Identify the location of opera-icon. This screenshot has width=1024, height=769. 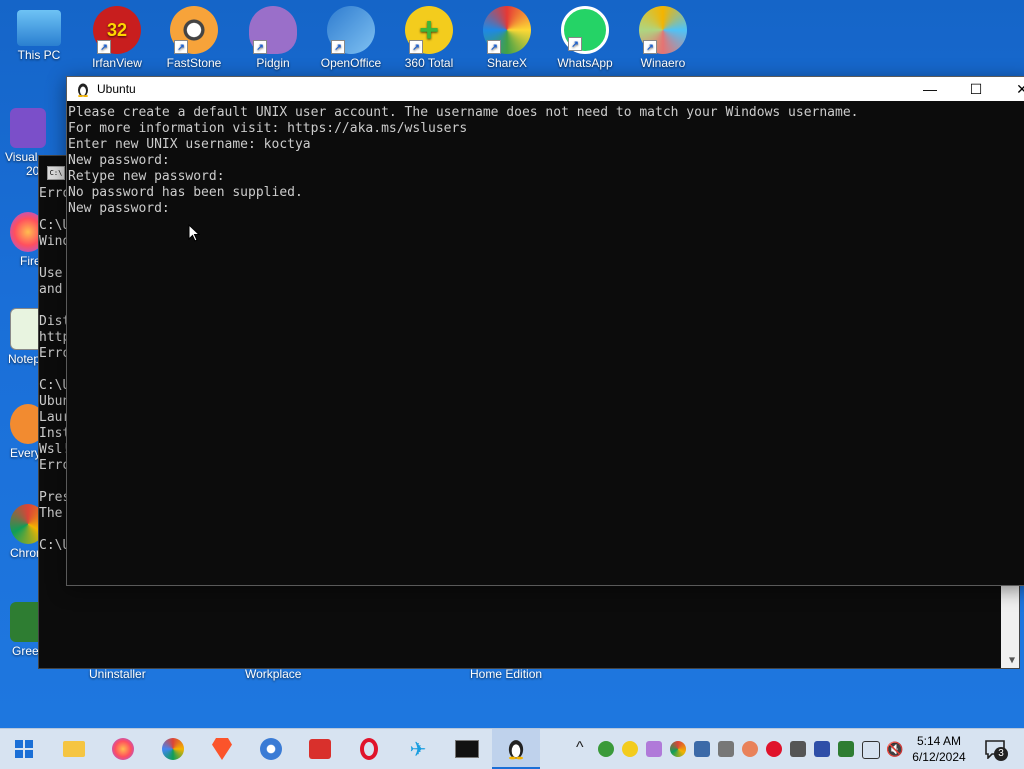
(369, 749).